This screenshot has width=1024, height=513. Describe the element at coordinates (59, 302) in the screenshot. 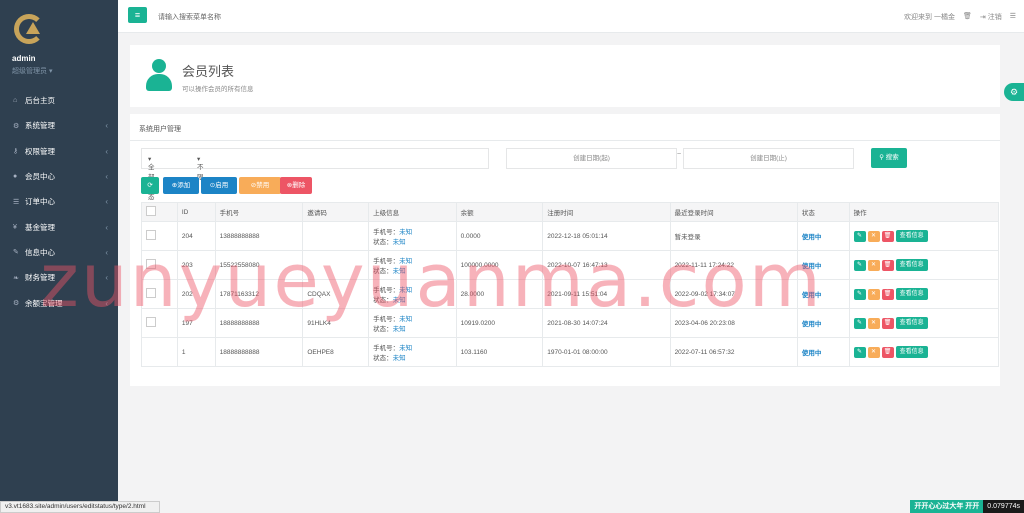

I see `sidebar-item: ⚙ 余额宝管理 ‹` at that location.